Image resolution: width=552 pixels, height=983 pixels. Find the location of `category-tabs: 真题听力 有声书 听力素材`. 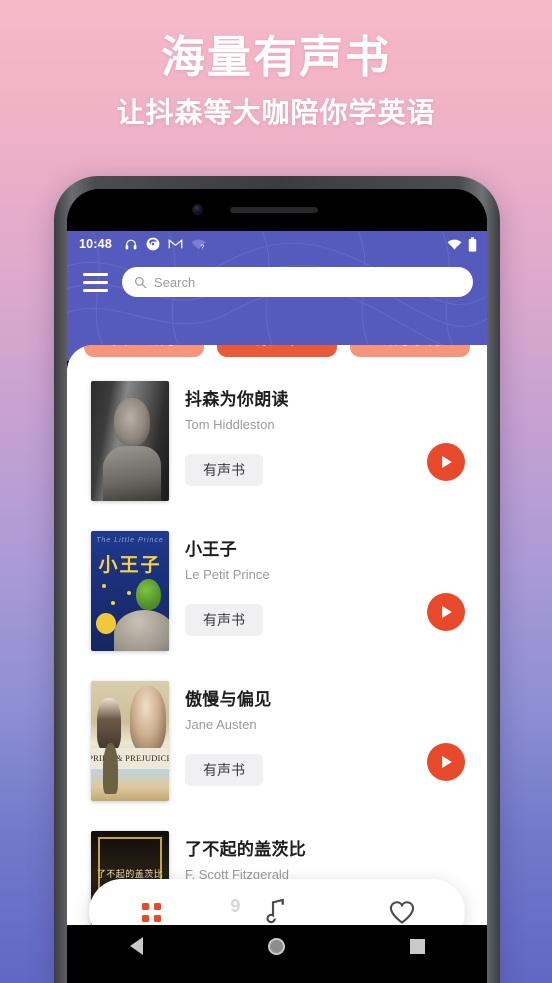

category-tabs: 真题听力 有声书 听力素材 is located at coordinates (277, 351).